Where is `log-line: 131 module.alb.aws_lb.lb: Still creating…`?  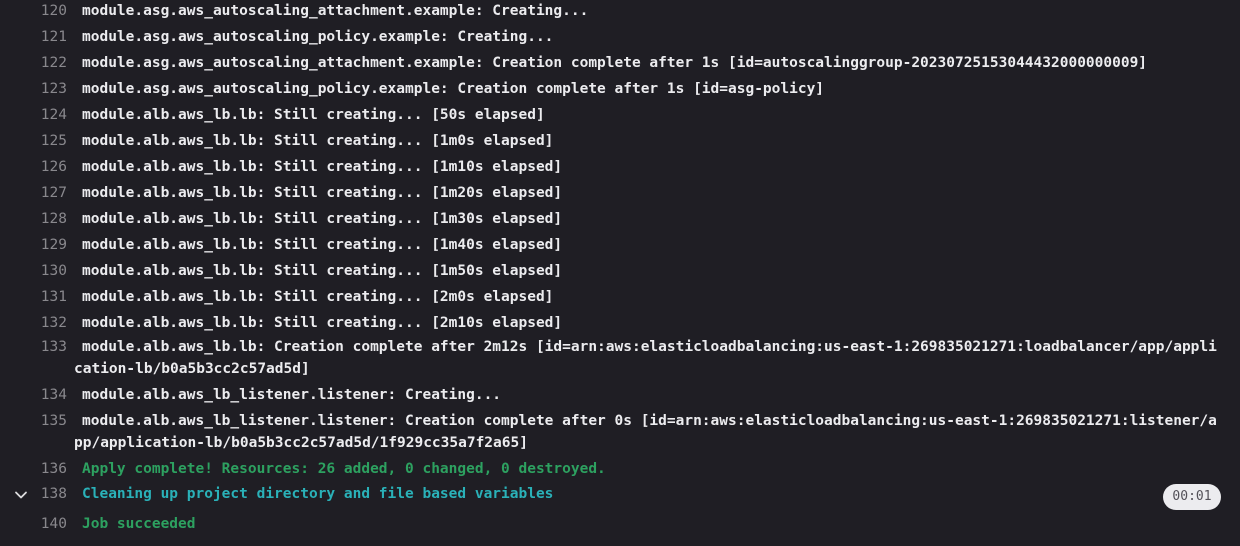
log-line: 131 module.alb.aws_lb.lb: Still creating… is located at coordinates (620, 297).